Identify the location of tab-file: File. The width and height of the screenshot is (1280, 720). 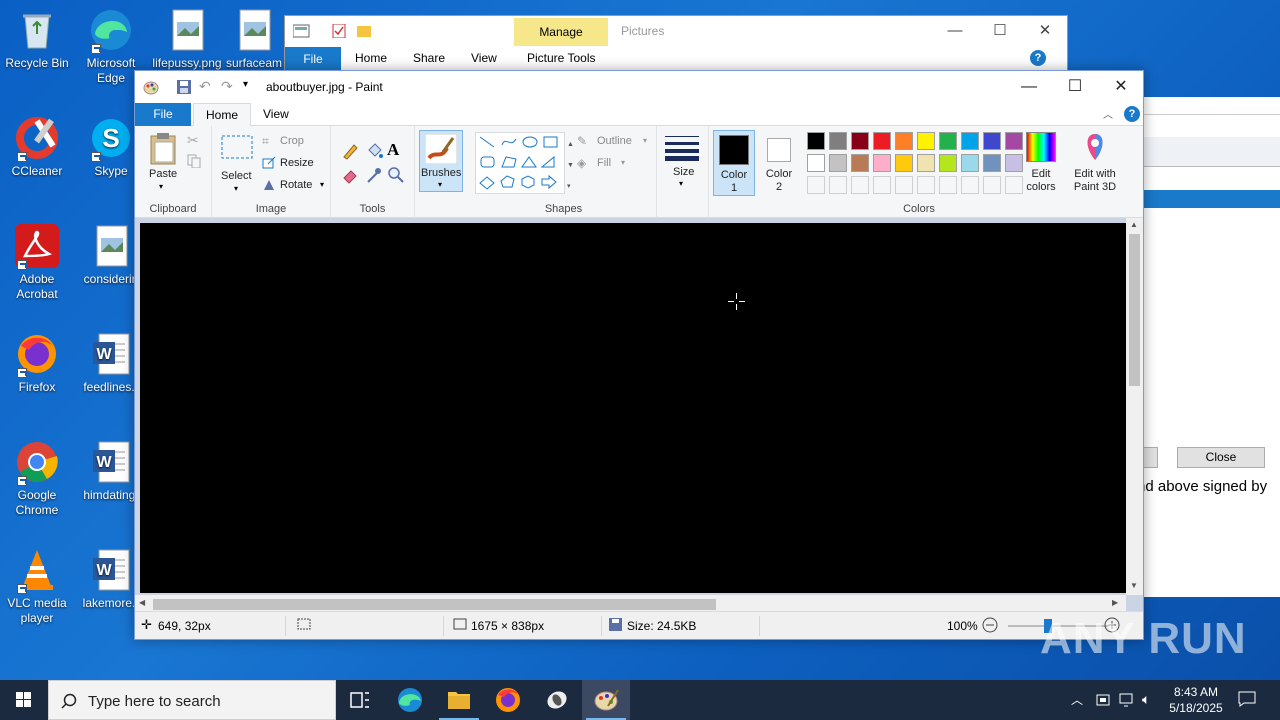
(163, 114).